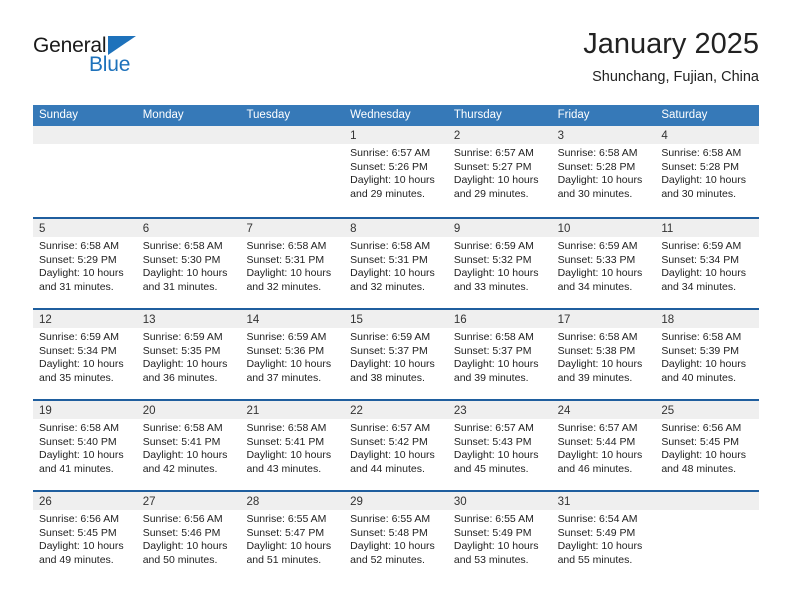 The image size is (792, 612). I want to click on day-number: 16, so click(460, 320).